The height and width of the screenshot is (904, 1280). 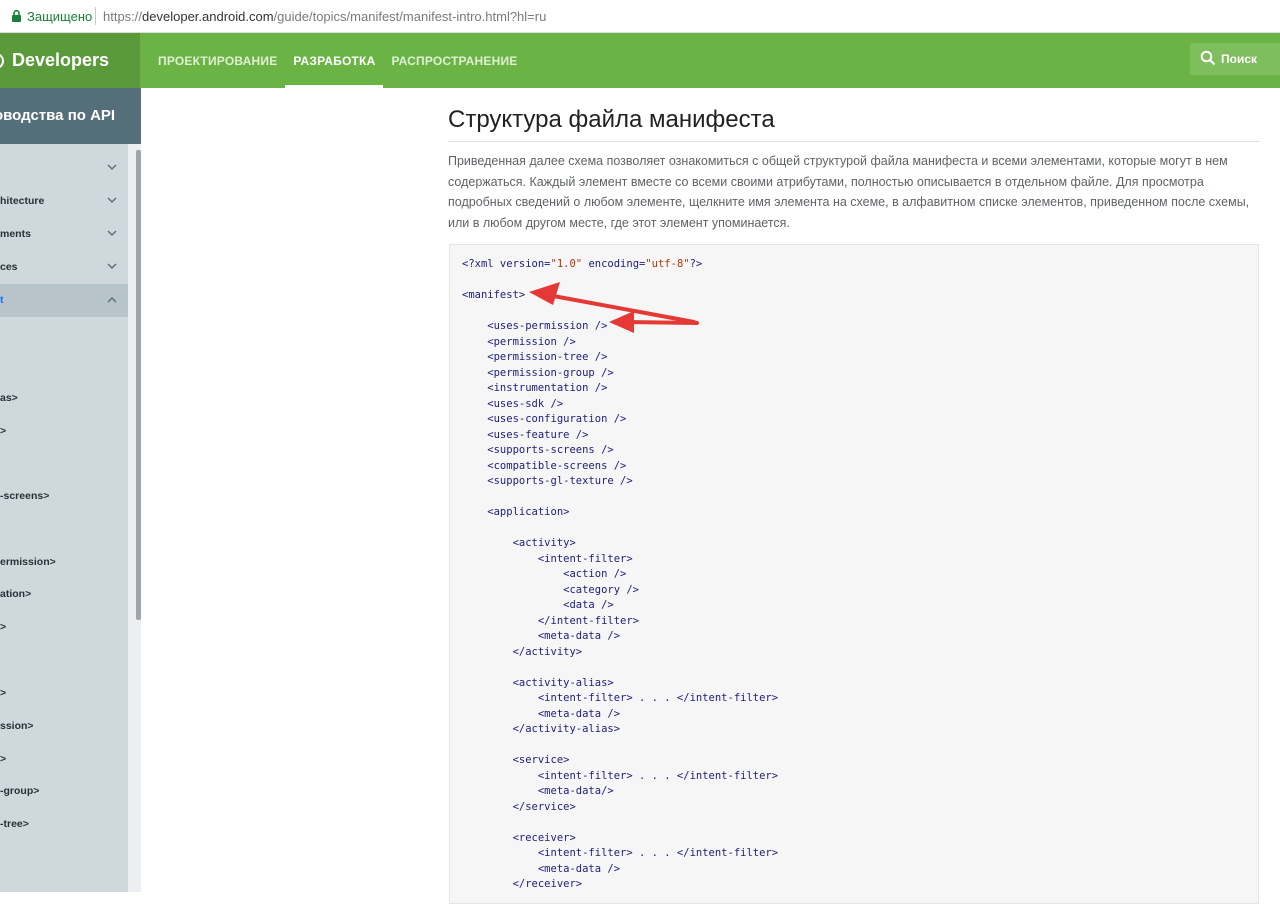 What do you see at coordinates (854, 141) in the screenshot?
I see `title-divider` at bounding box center [854, 141].